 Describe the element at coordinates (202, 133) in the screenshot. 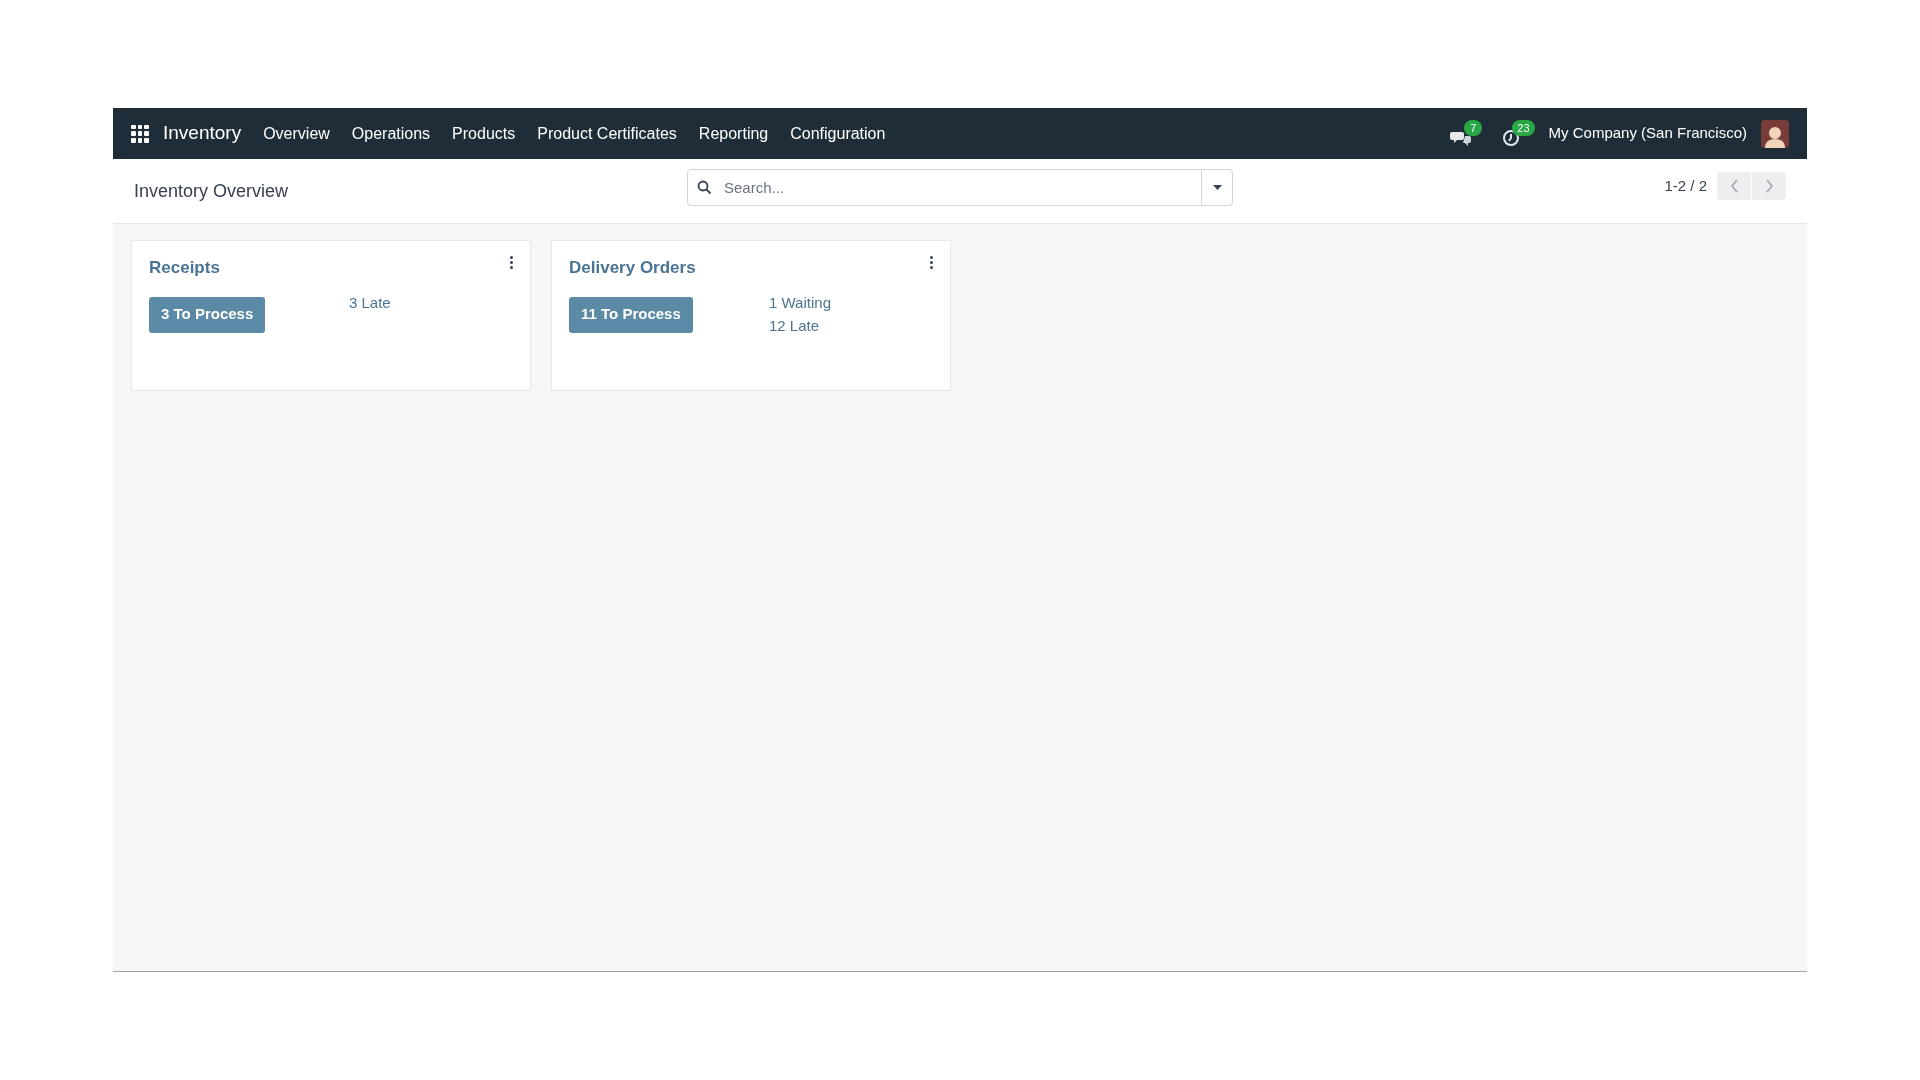

I see `app-name: Inventory` at that location.